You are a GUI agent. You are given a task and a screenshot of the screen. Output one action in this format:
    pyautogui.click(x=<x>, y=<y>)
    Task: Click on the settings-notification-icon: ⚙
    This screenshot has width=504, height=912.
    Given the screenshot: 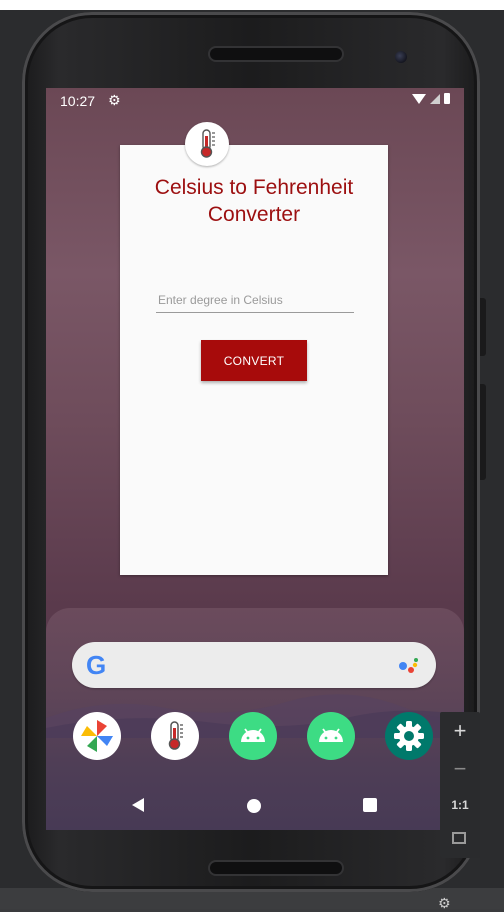 What is the action you would take?
    pyautogui.click(x=114, y=100)
    